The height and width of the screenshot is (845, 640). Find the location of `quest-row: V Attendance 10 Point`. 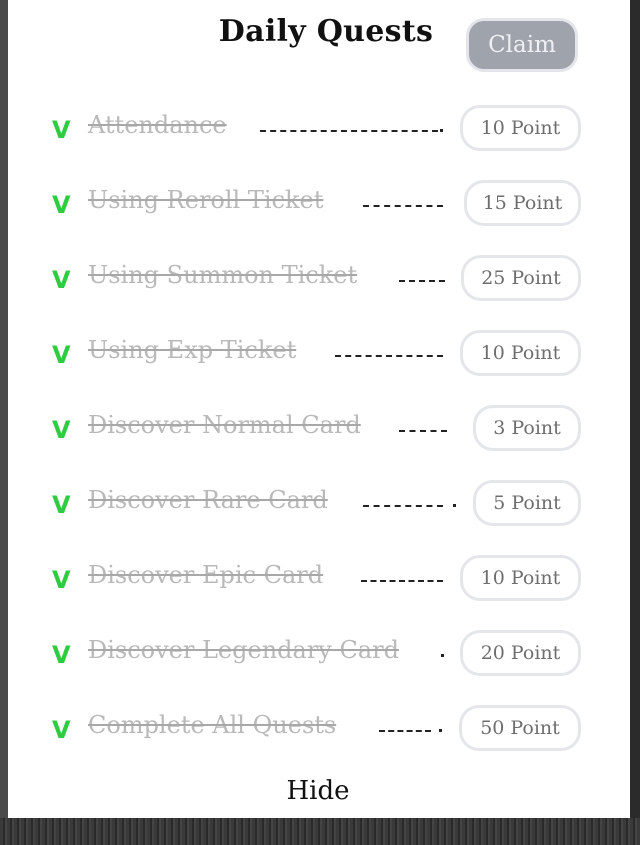

quest-row: V Attendance 10 Point is located at coordinates (319, 130).